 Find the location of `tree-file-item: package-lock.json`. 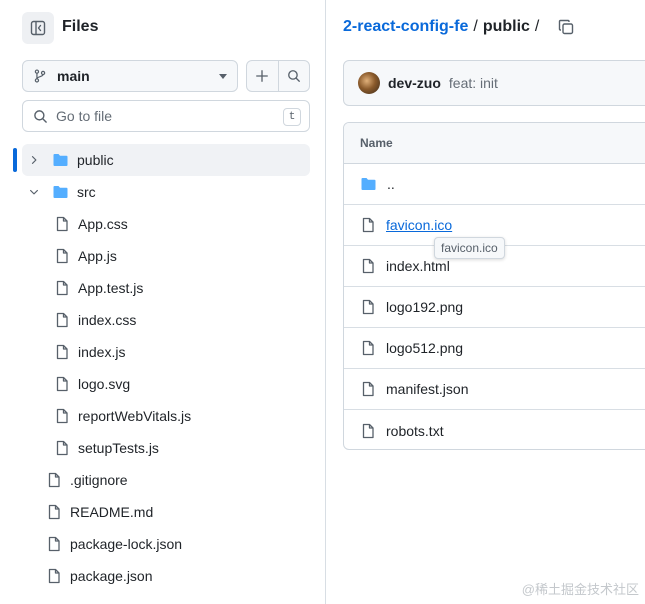

tree-file-item: package-lock.json is located at coordinates (163, 544).